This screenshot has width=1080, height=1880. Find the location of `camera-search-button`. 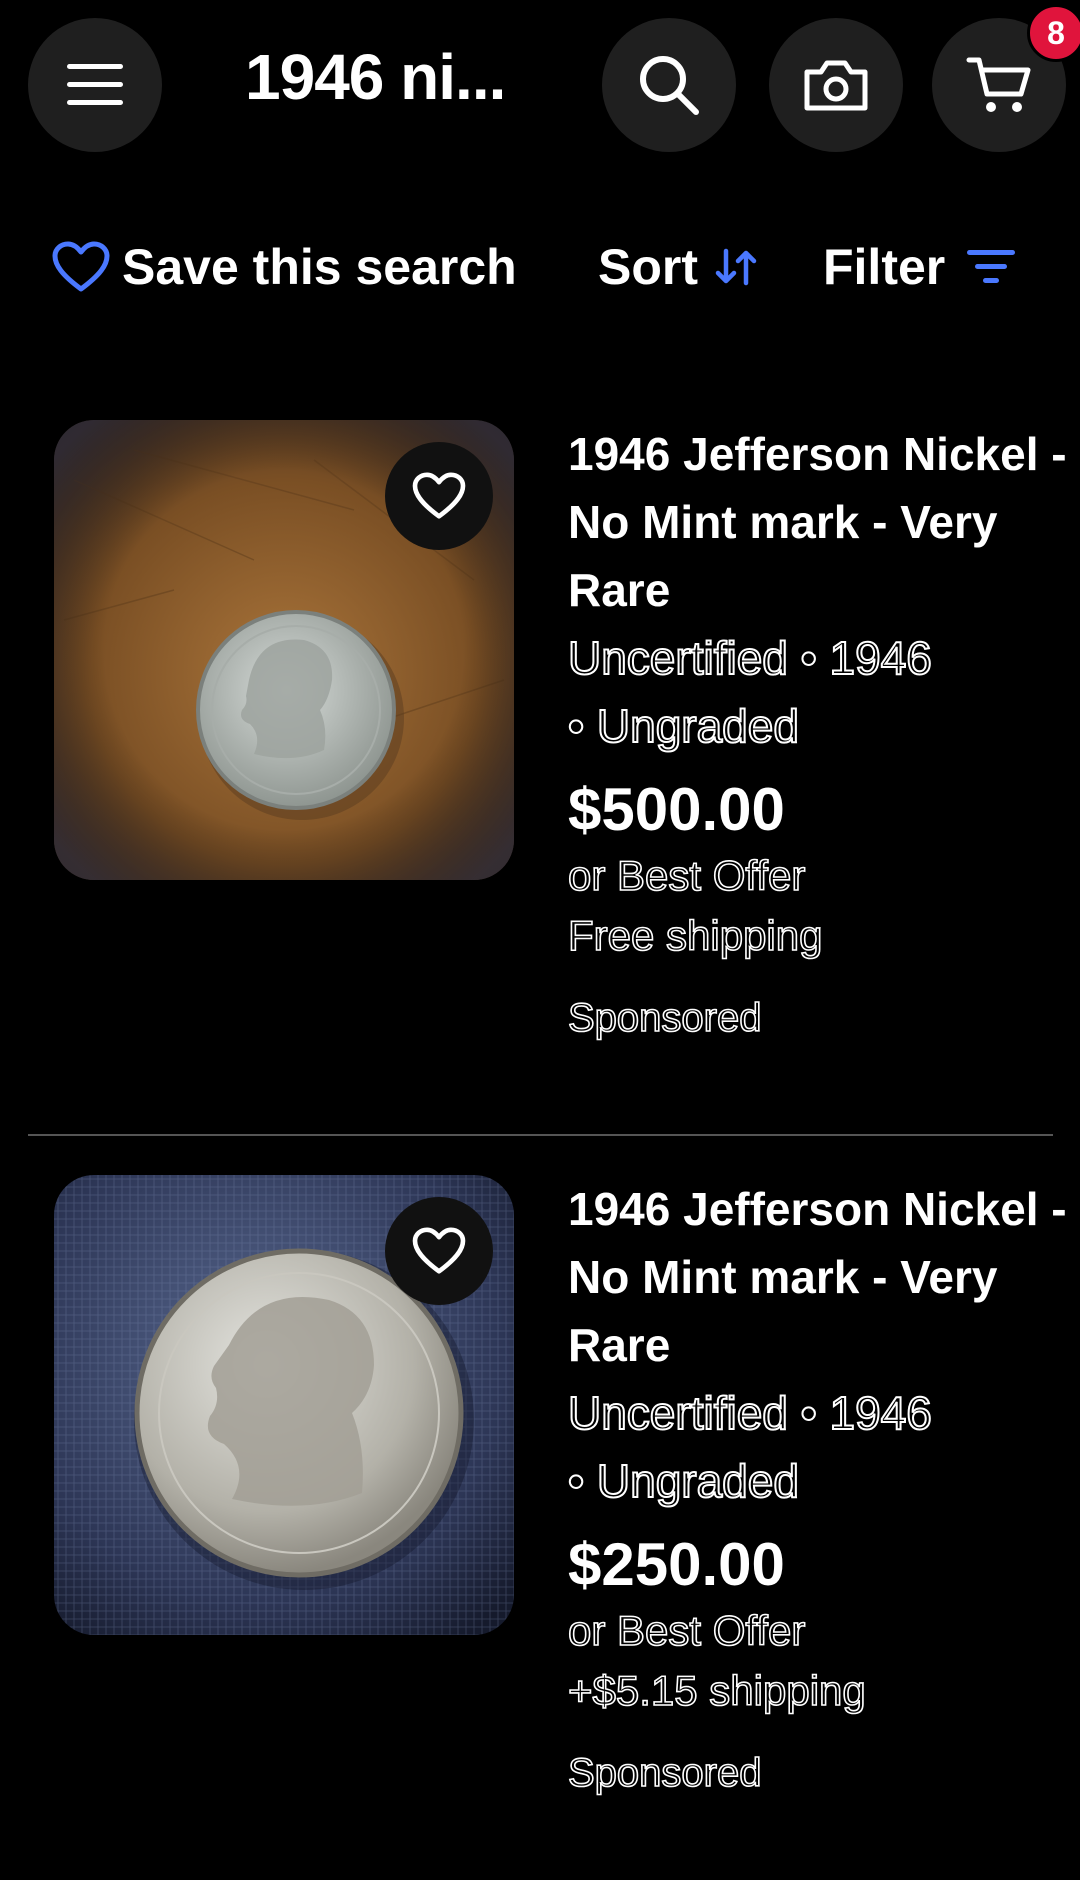

camera-search-button is located at coordinates (836, 85).